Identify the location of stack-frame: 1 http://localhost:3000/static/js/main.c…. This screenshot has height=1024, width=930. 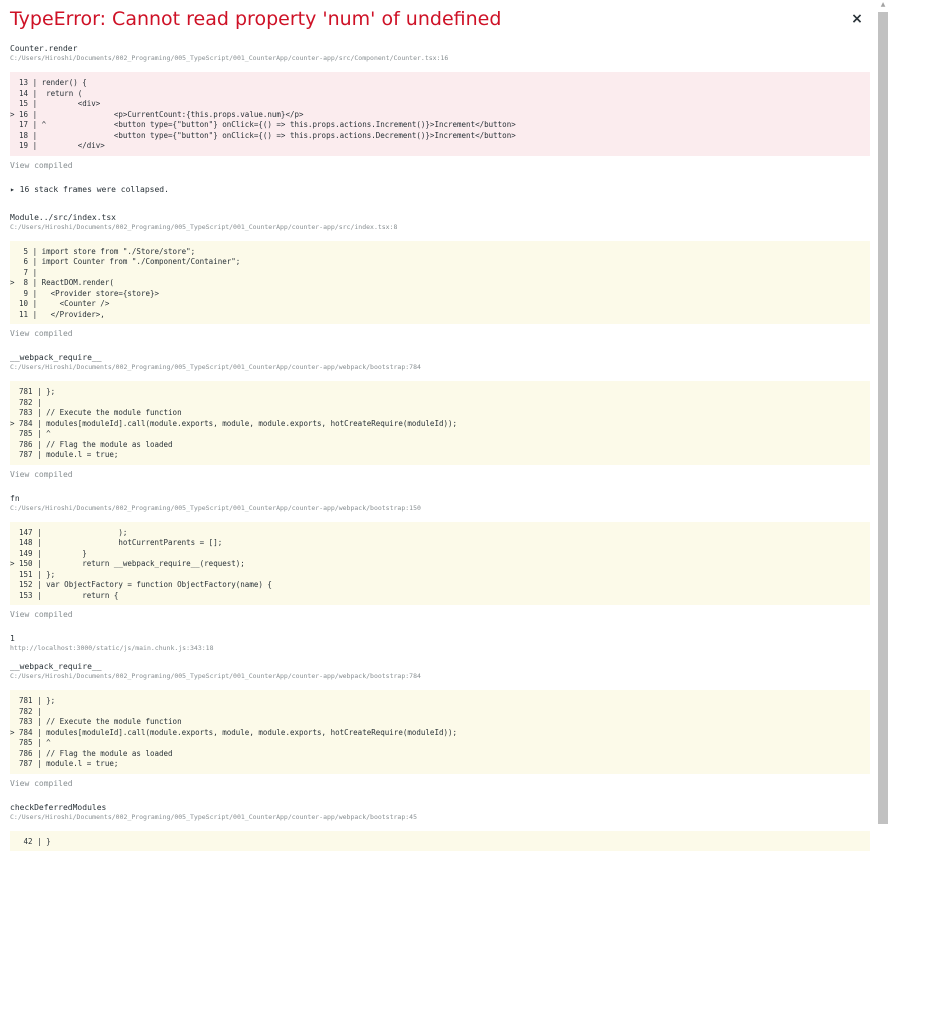
(440, 643).